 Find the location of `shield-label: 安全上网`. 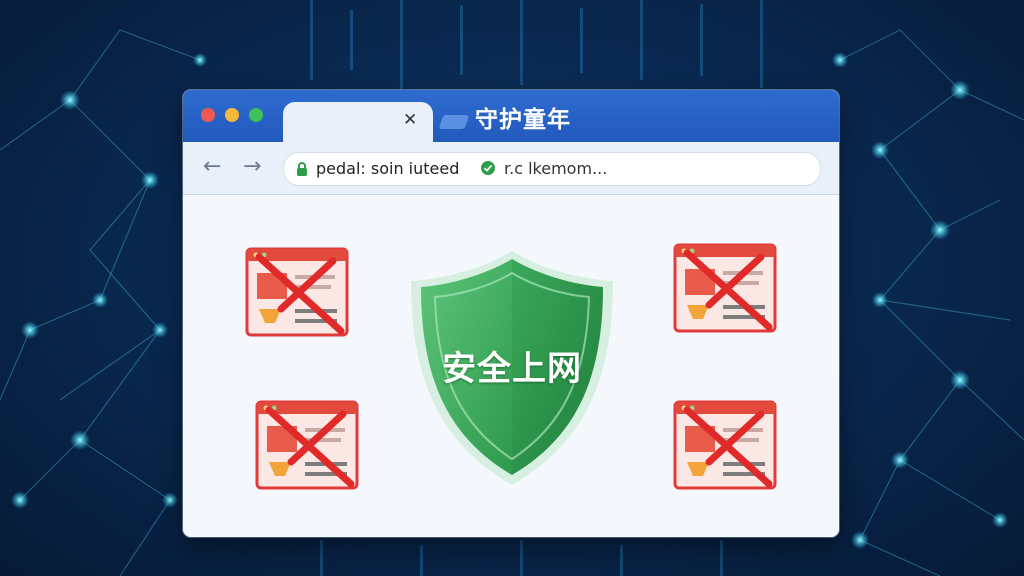

shield-label: 安全上网 is located at coordinates (512, 369).